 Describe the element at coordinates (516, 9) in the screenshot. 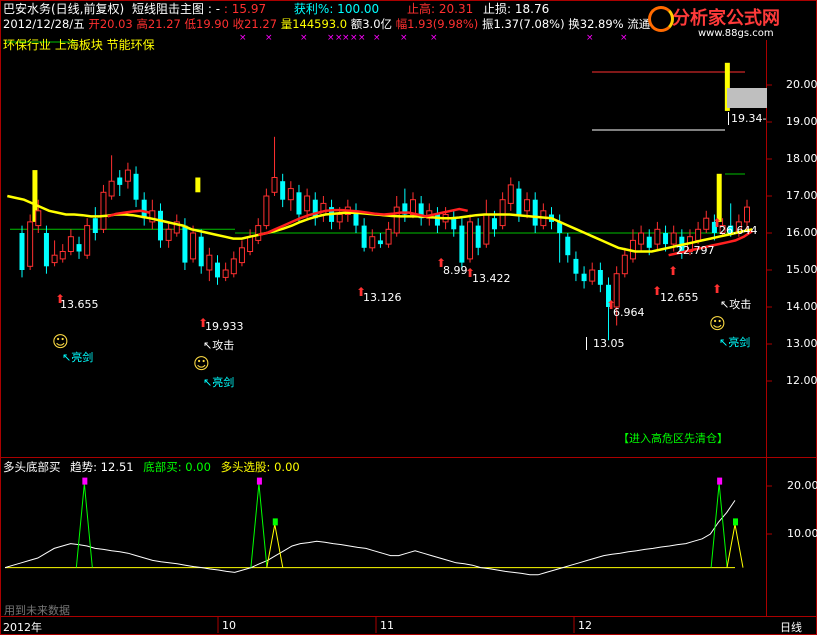

I see `stop-loss: 止损: 18.76` at that location.